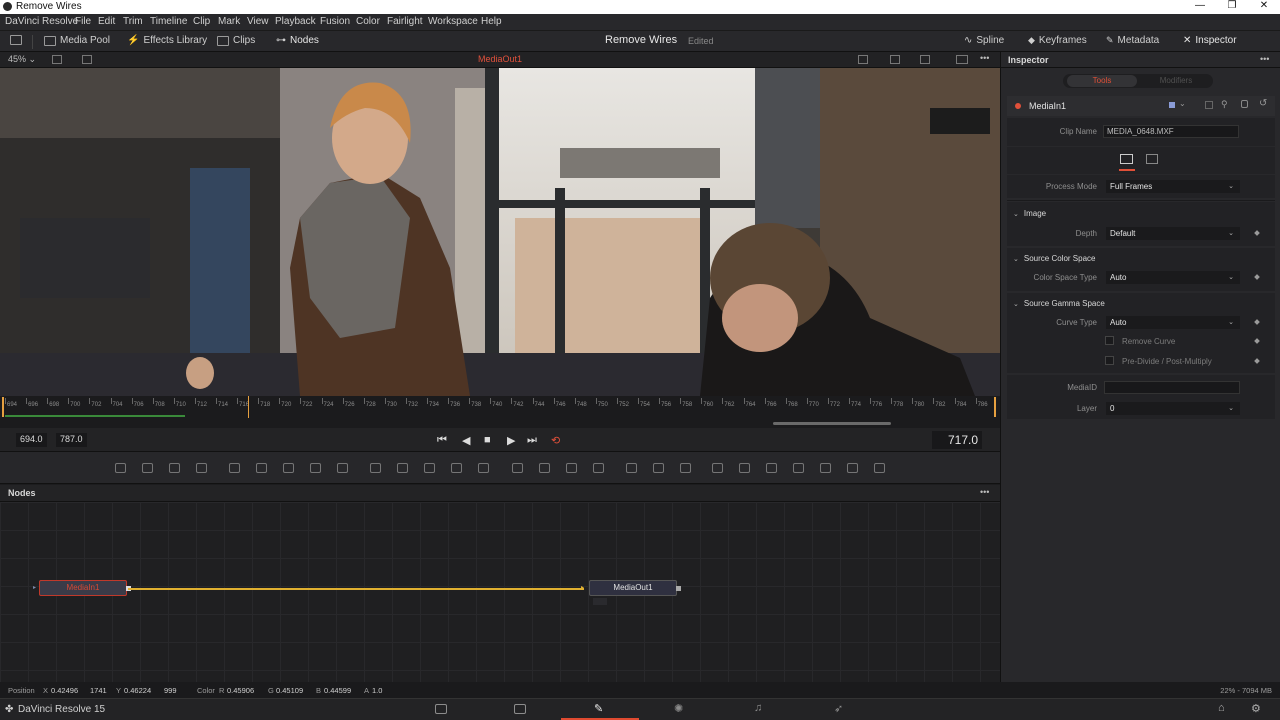 The height and width of the screenshot is (720, 1280). I want to click on settings-tab-icon, so click(1152, 159).